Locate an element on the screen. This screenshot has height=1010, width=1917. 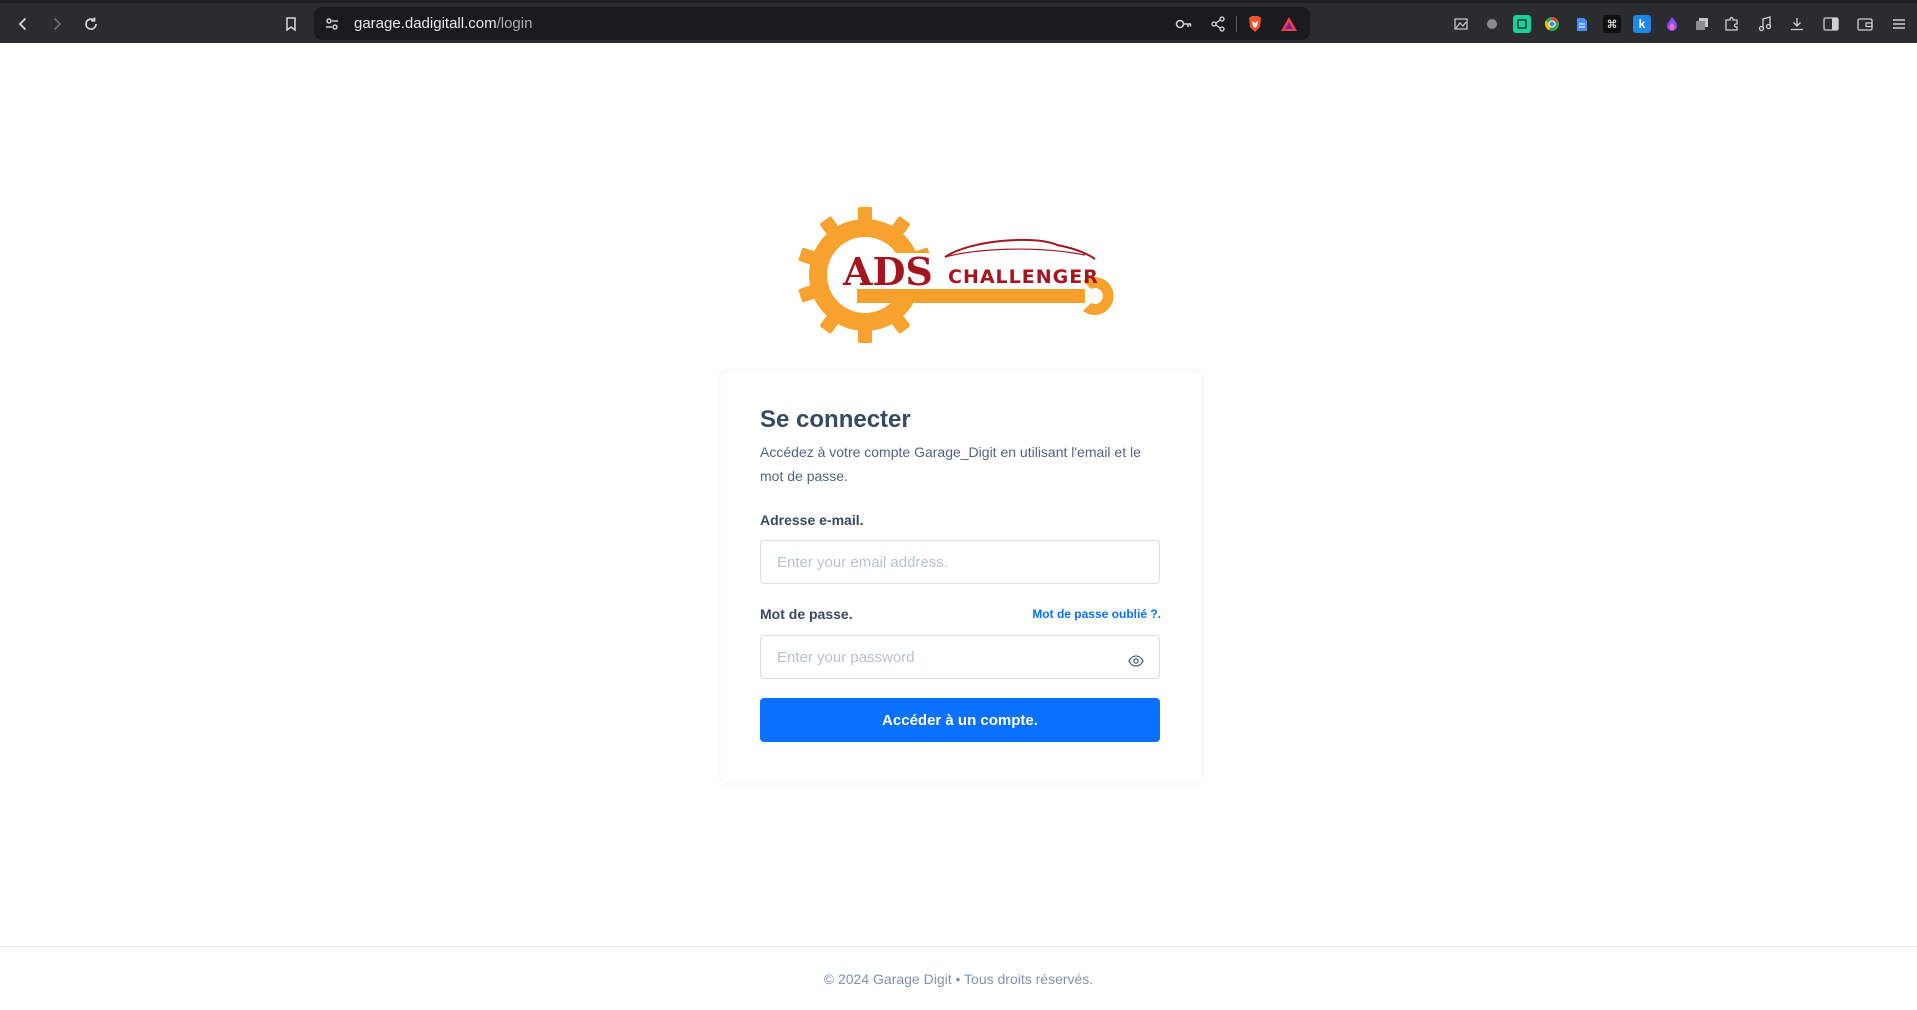
url-host: garage.dadigitall.com is located at coordinates (425, 23).